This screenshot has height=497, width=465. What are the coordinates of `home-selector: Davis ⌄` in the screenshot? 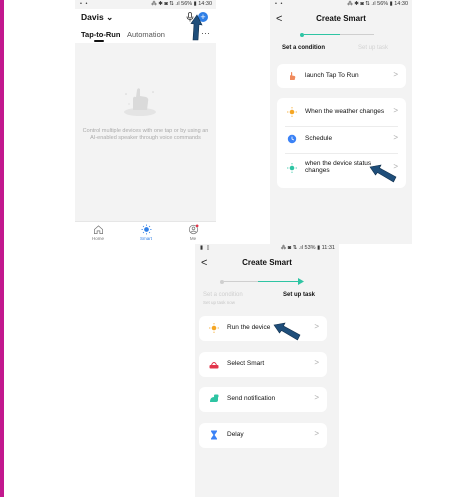 It's located at (97, 17).